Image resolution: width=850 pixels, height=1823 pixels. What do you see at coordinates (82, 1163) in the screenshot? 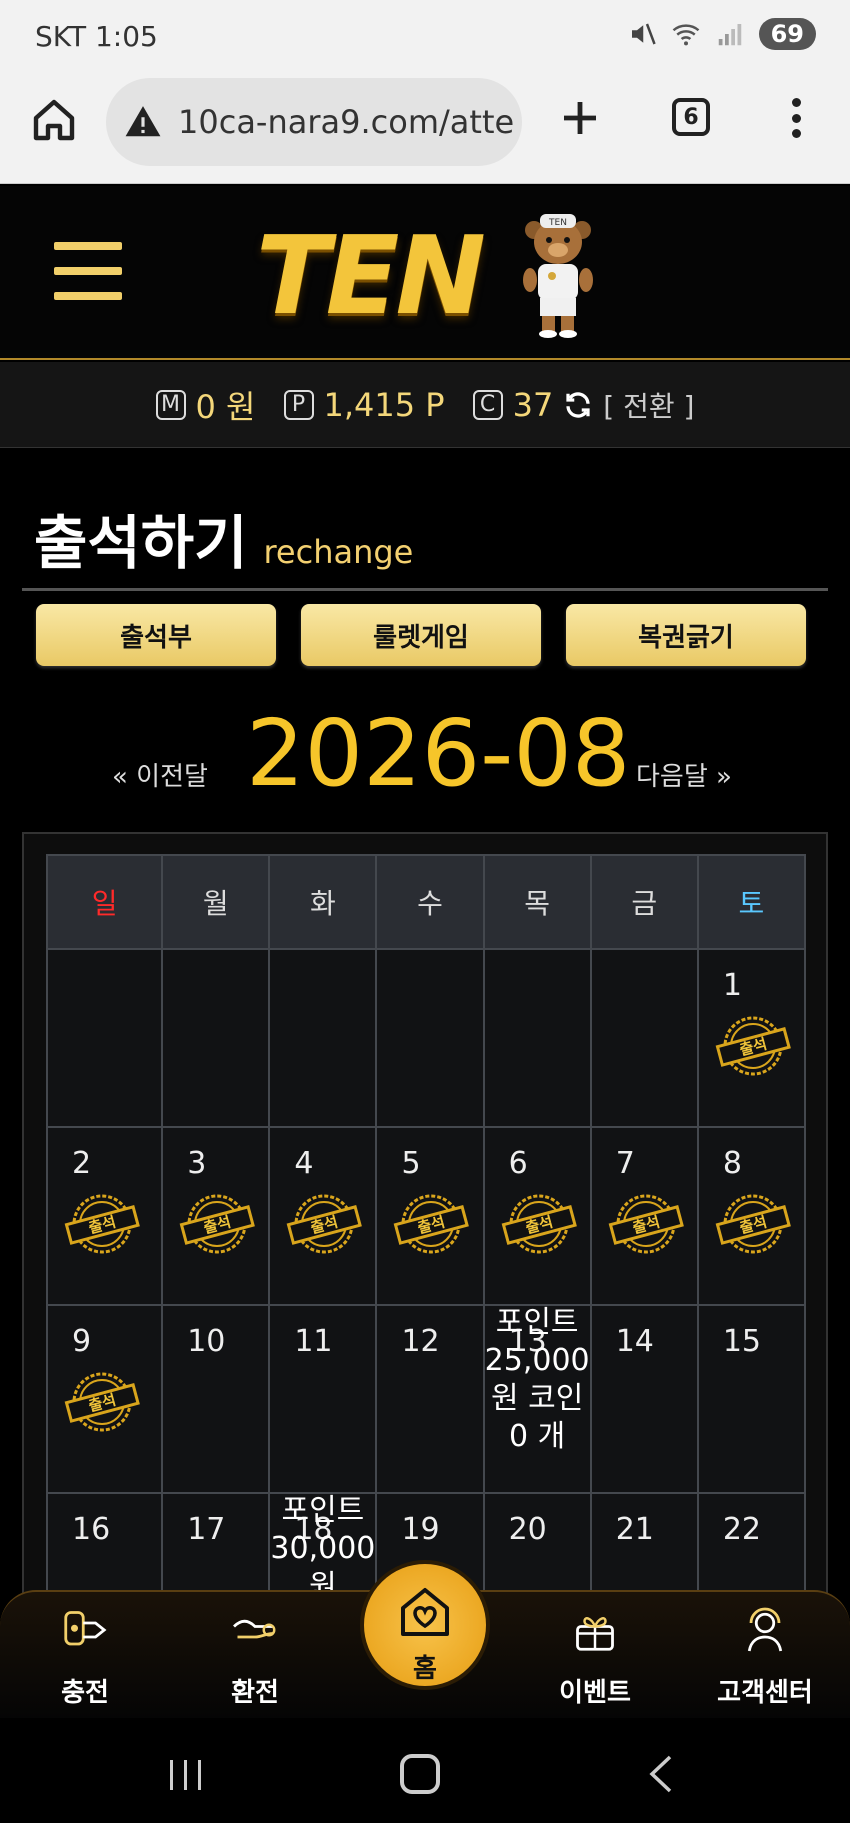
I see `day-number: 2` at bounding box center [82, 1163].